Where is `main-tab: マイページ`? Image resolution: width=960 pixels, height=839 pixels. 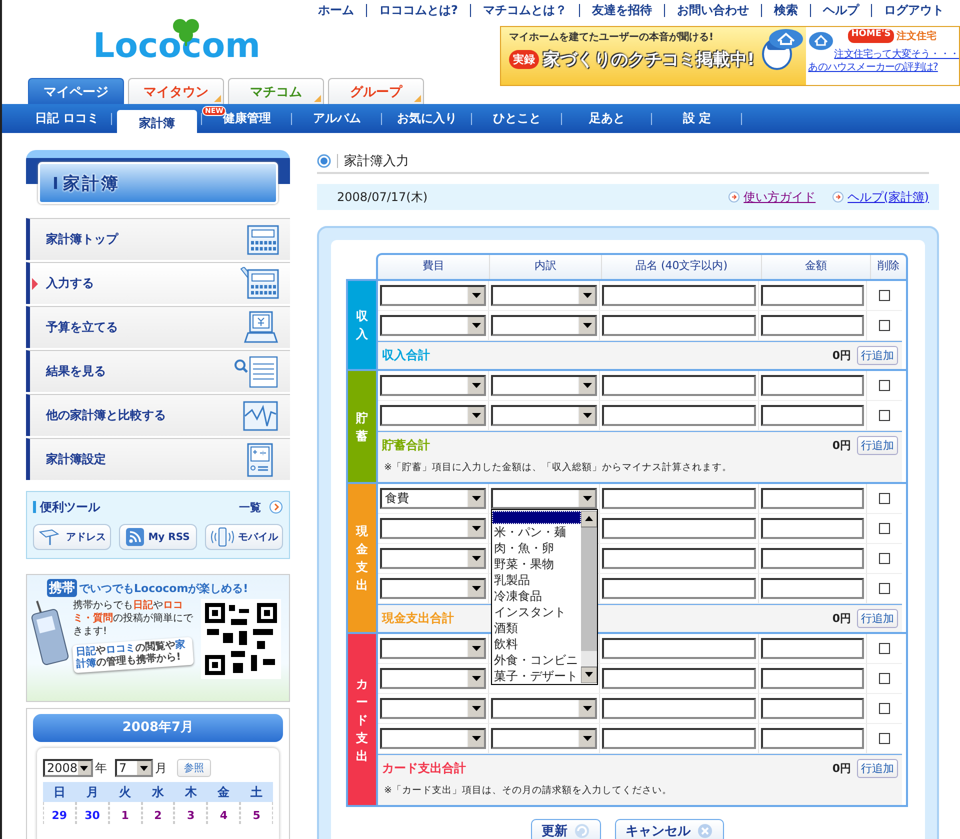 main-tab: マイページ is located at coordinates (76, 91).